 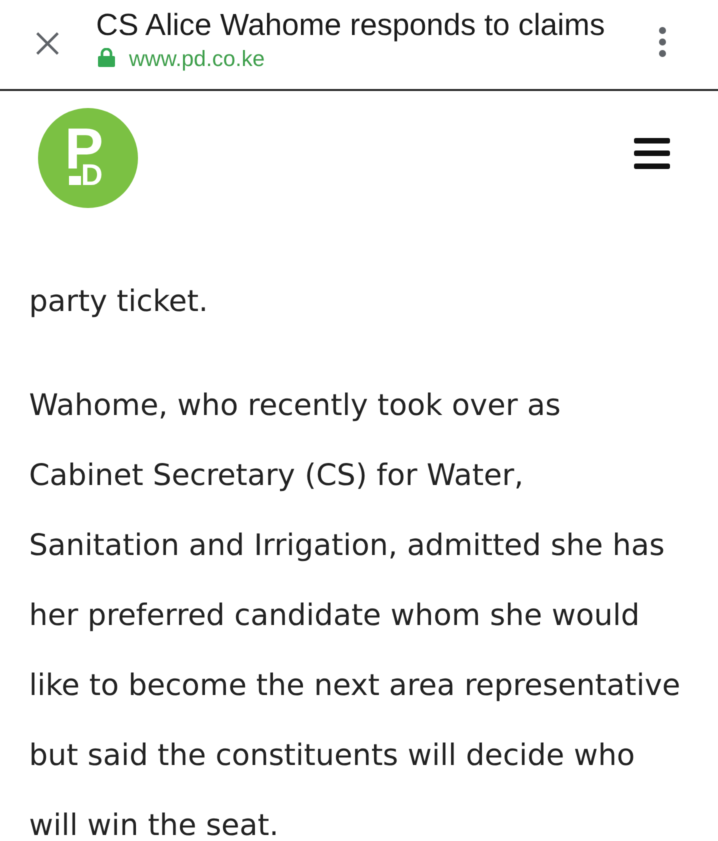 What do you see at coordinates (119, 301) in the screenshot?
I see `article-paragraph: party ticket.` at bounding box center [119, 301].